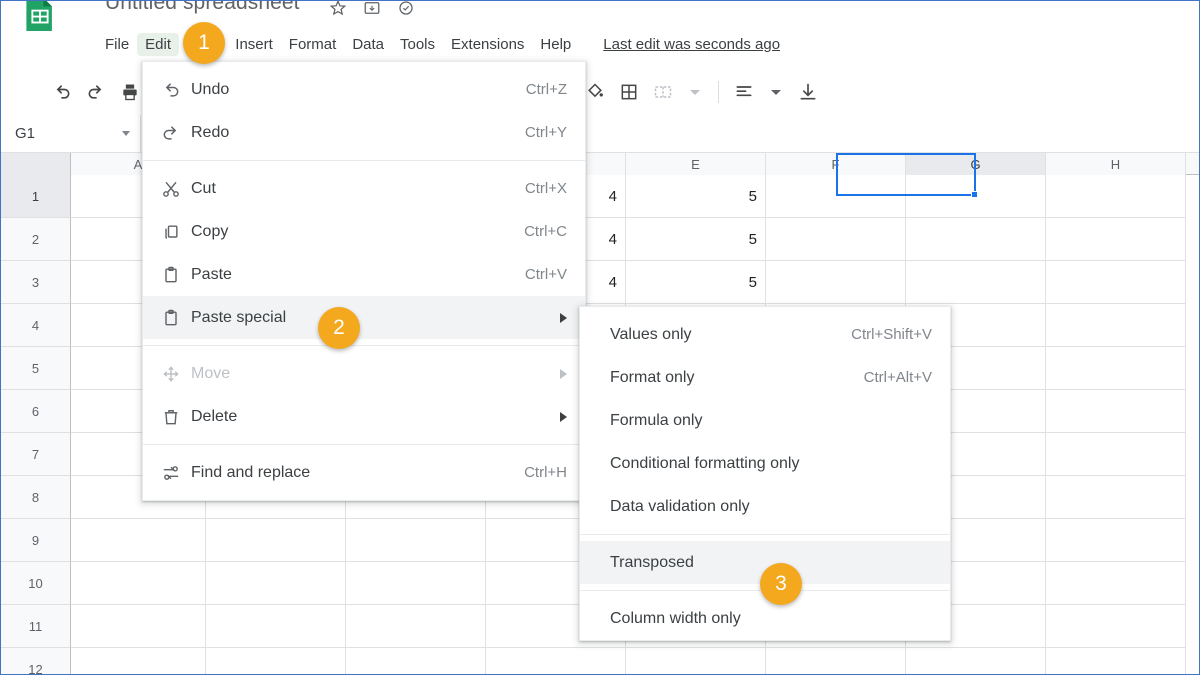  Describe the element at coordinates (416, 540) in the screenshot. I see `cell-C9` at that location.